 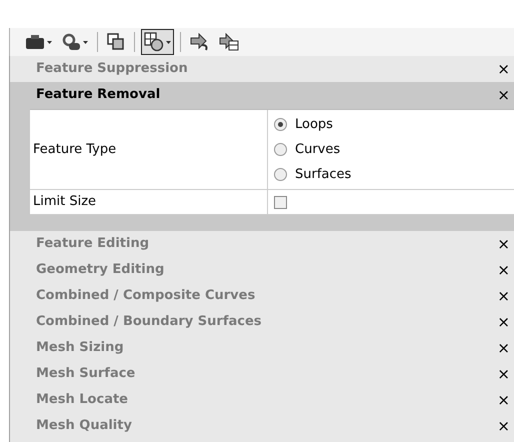 What do you see at coordinates (82, 400) in the screenshot?
I see `section-title: Mesh Locate` at bounding box center [82, 400].